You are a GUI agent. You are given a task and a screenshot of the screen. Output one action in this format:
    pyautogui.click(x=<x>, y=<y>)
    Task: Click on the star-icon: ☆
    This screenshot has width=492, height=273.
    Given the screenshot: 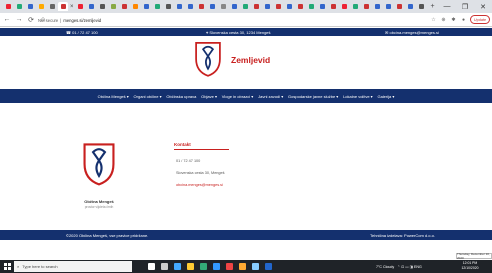 What is the action you would take?
    pyautogui.click(x=433, y=19)
    